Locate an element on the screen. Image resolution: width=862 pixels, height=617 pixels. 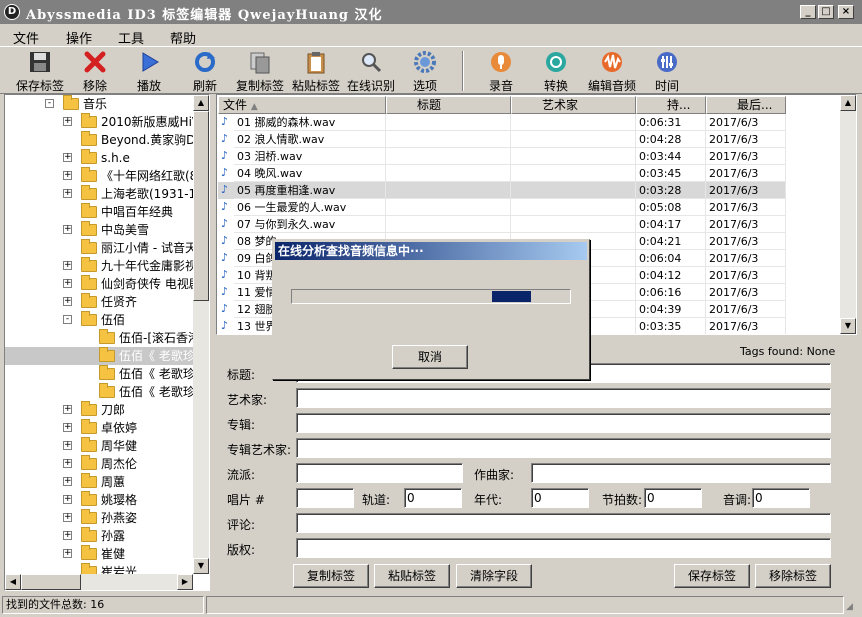
clear-fields-button: 清除字段 is located at coordinates (494, 576).